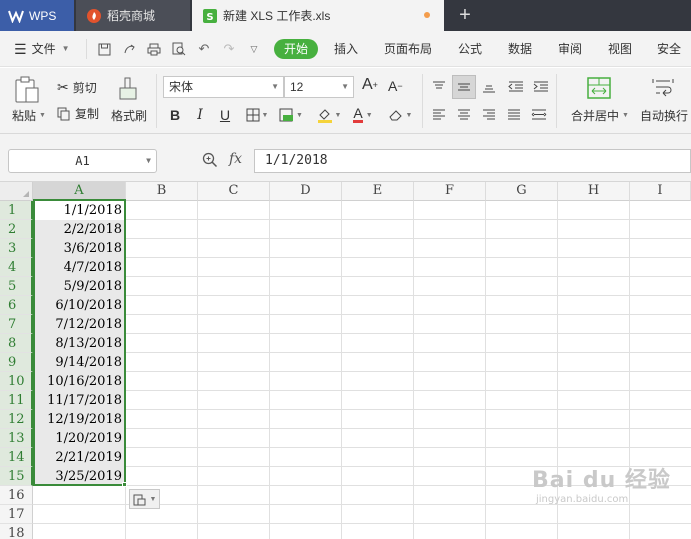  What do you see at coordinates (204, 49) in the screenshot?
I see `undo-icon: ↶` at bounding box center [204, 49].